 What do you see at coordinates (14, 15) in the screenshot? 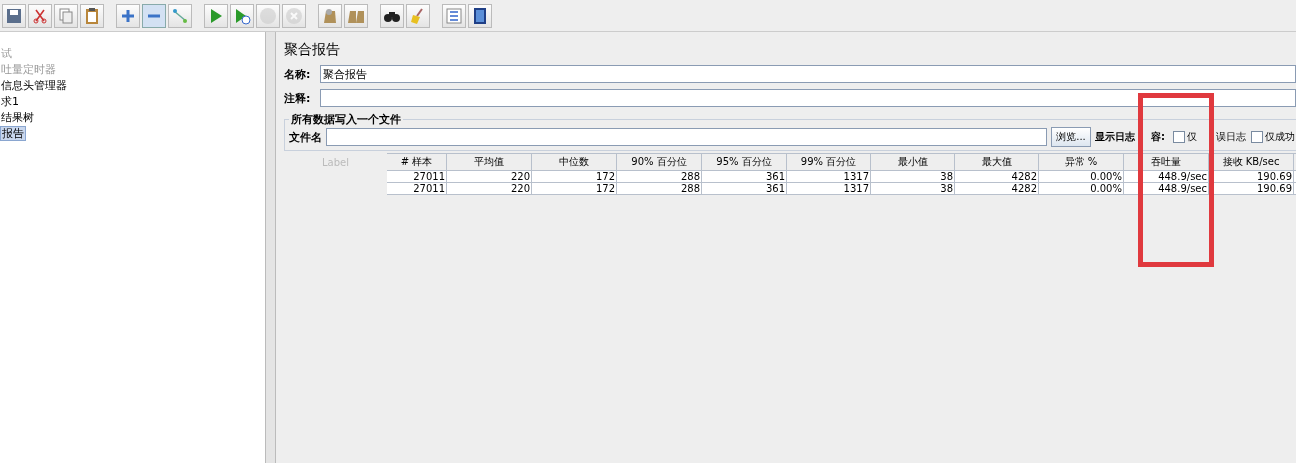
I see `save-button` at bounding box center [14, 15].